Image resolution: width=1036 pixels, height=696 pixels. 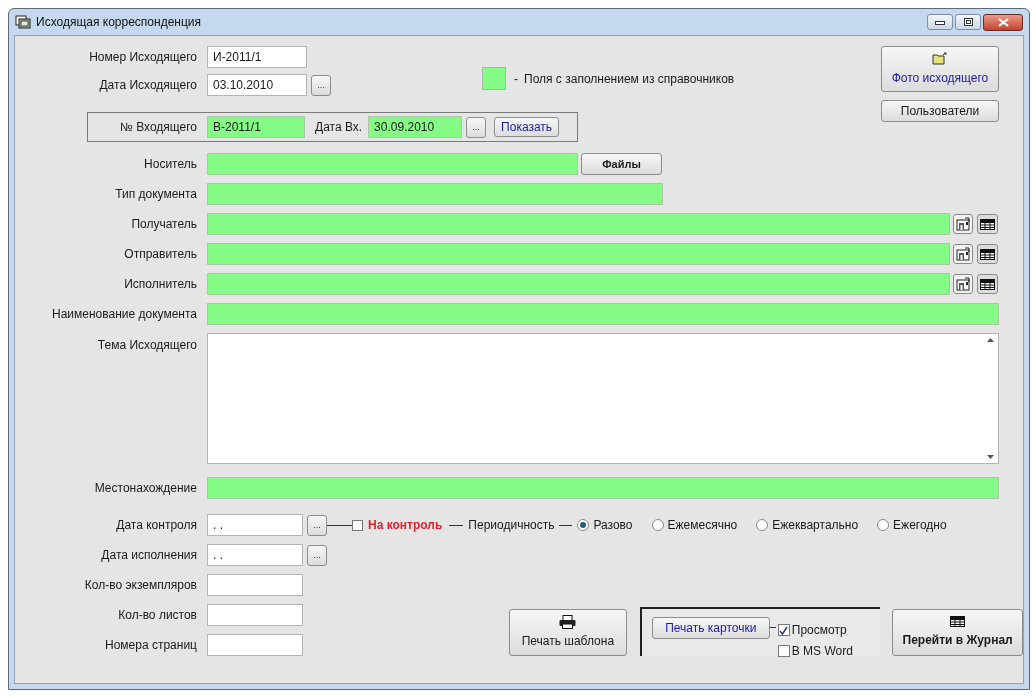 I want to click on scroll-up-icon, so click(x=990, y=340).